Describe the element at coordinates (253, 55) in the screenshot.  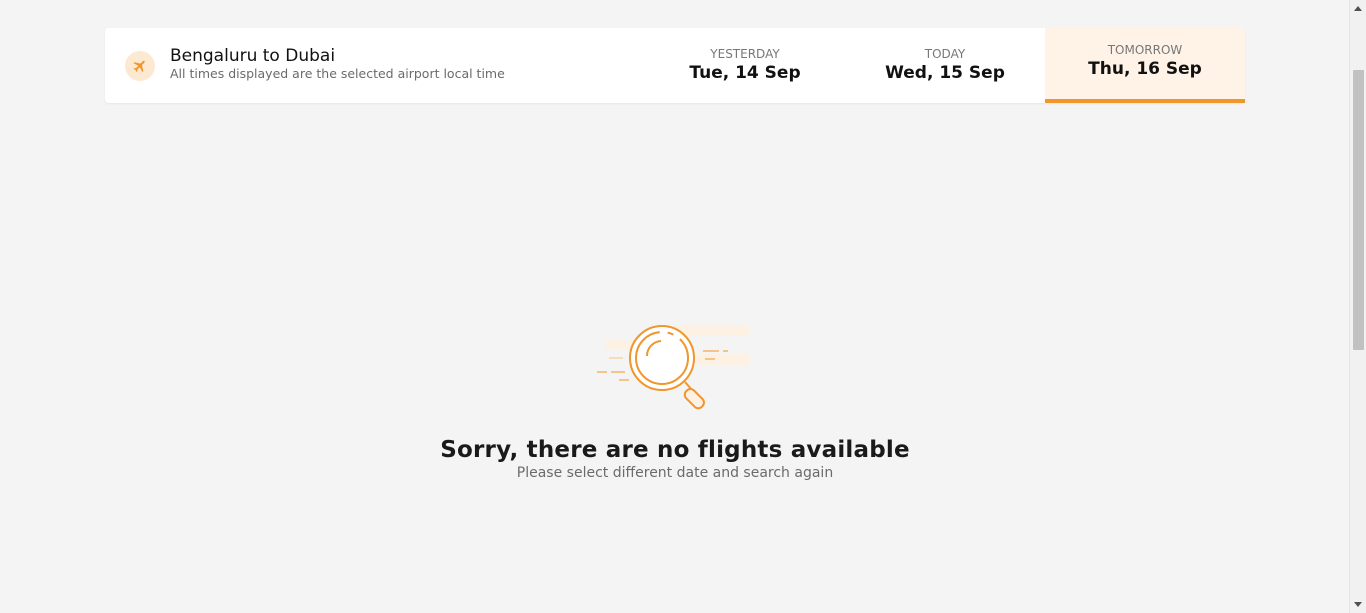
I see `route-title: Bengaluru to Dubai` at that location.